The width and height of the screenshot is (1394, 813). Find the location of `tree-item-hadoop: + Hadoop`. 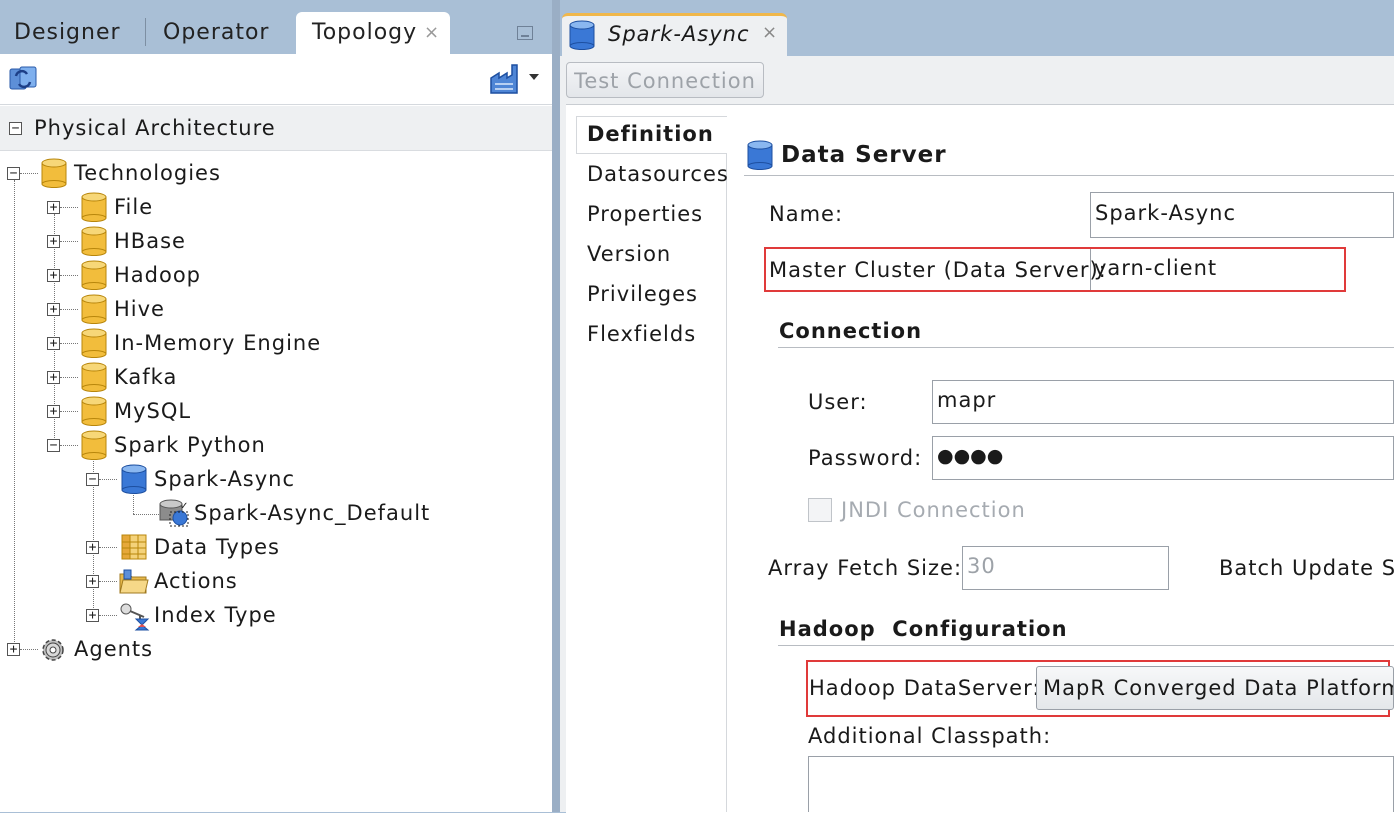

tree-item-hadoop: + Hadoop is located at coordinates (276, 276).